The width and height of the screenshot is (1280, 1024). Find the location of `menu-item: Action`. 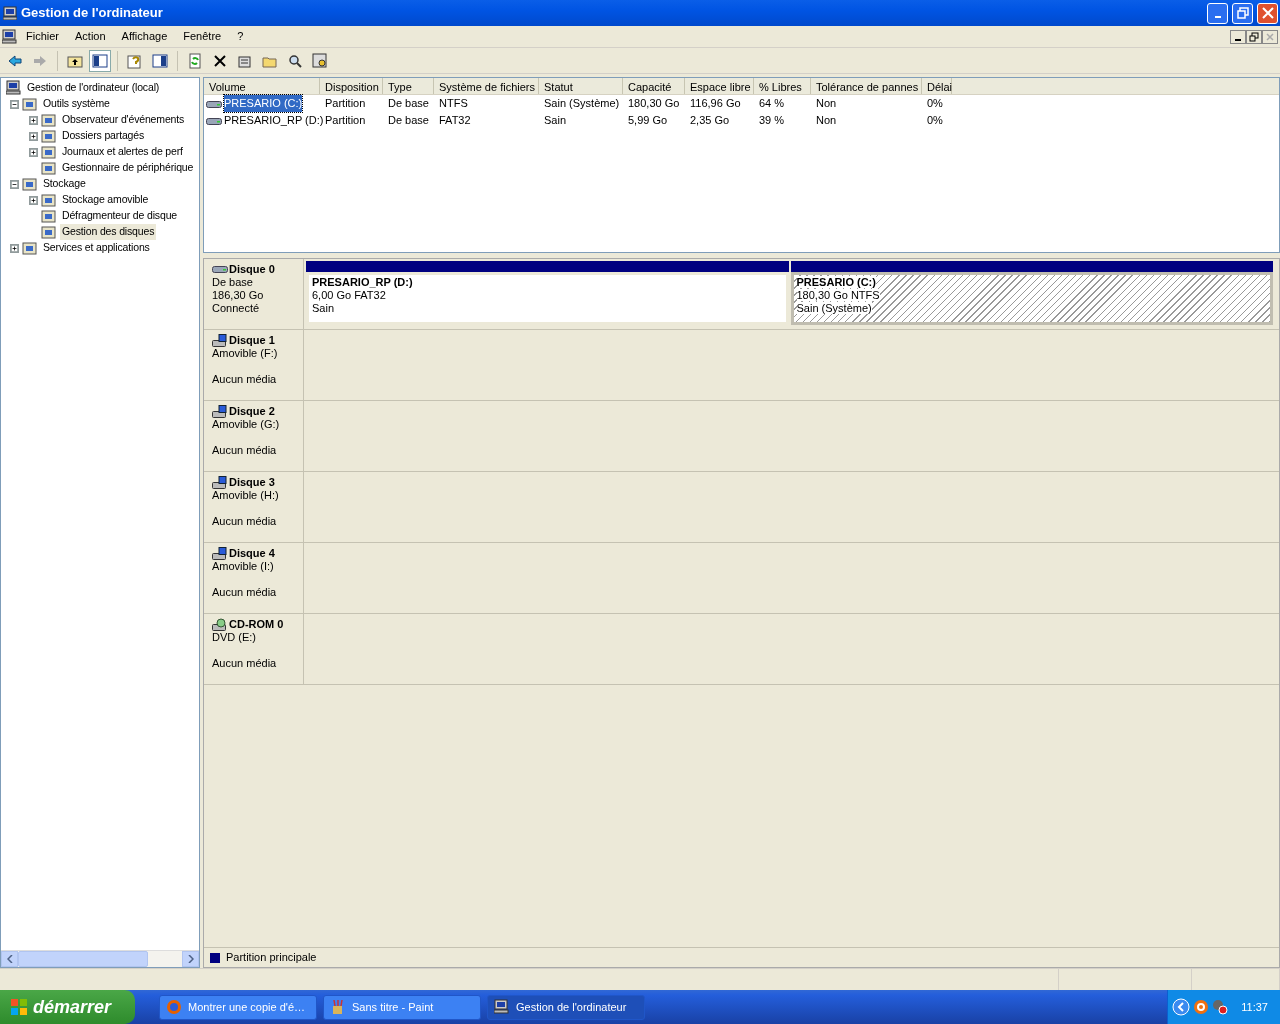

menu-item: Action is located at coordinates (90, 36).